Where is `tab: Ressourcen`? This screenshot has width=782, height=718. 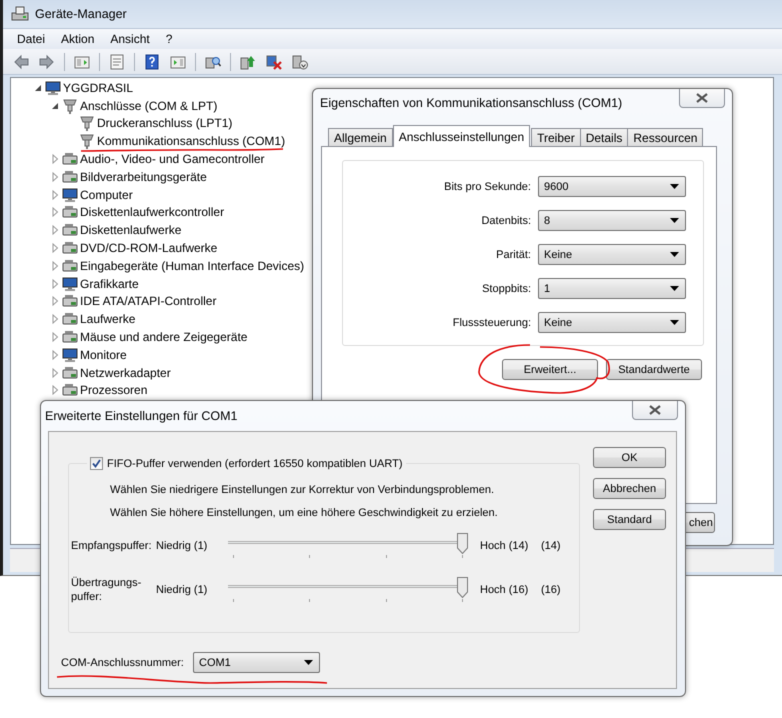
tab: Ressourcen is located at coordinates (665, 137).